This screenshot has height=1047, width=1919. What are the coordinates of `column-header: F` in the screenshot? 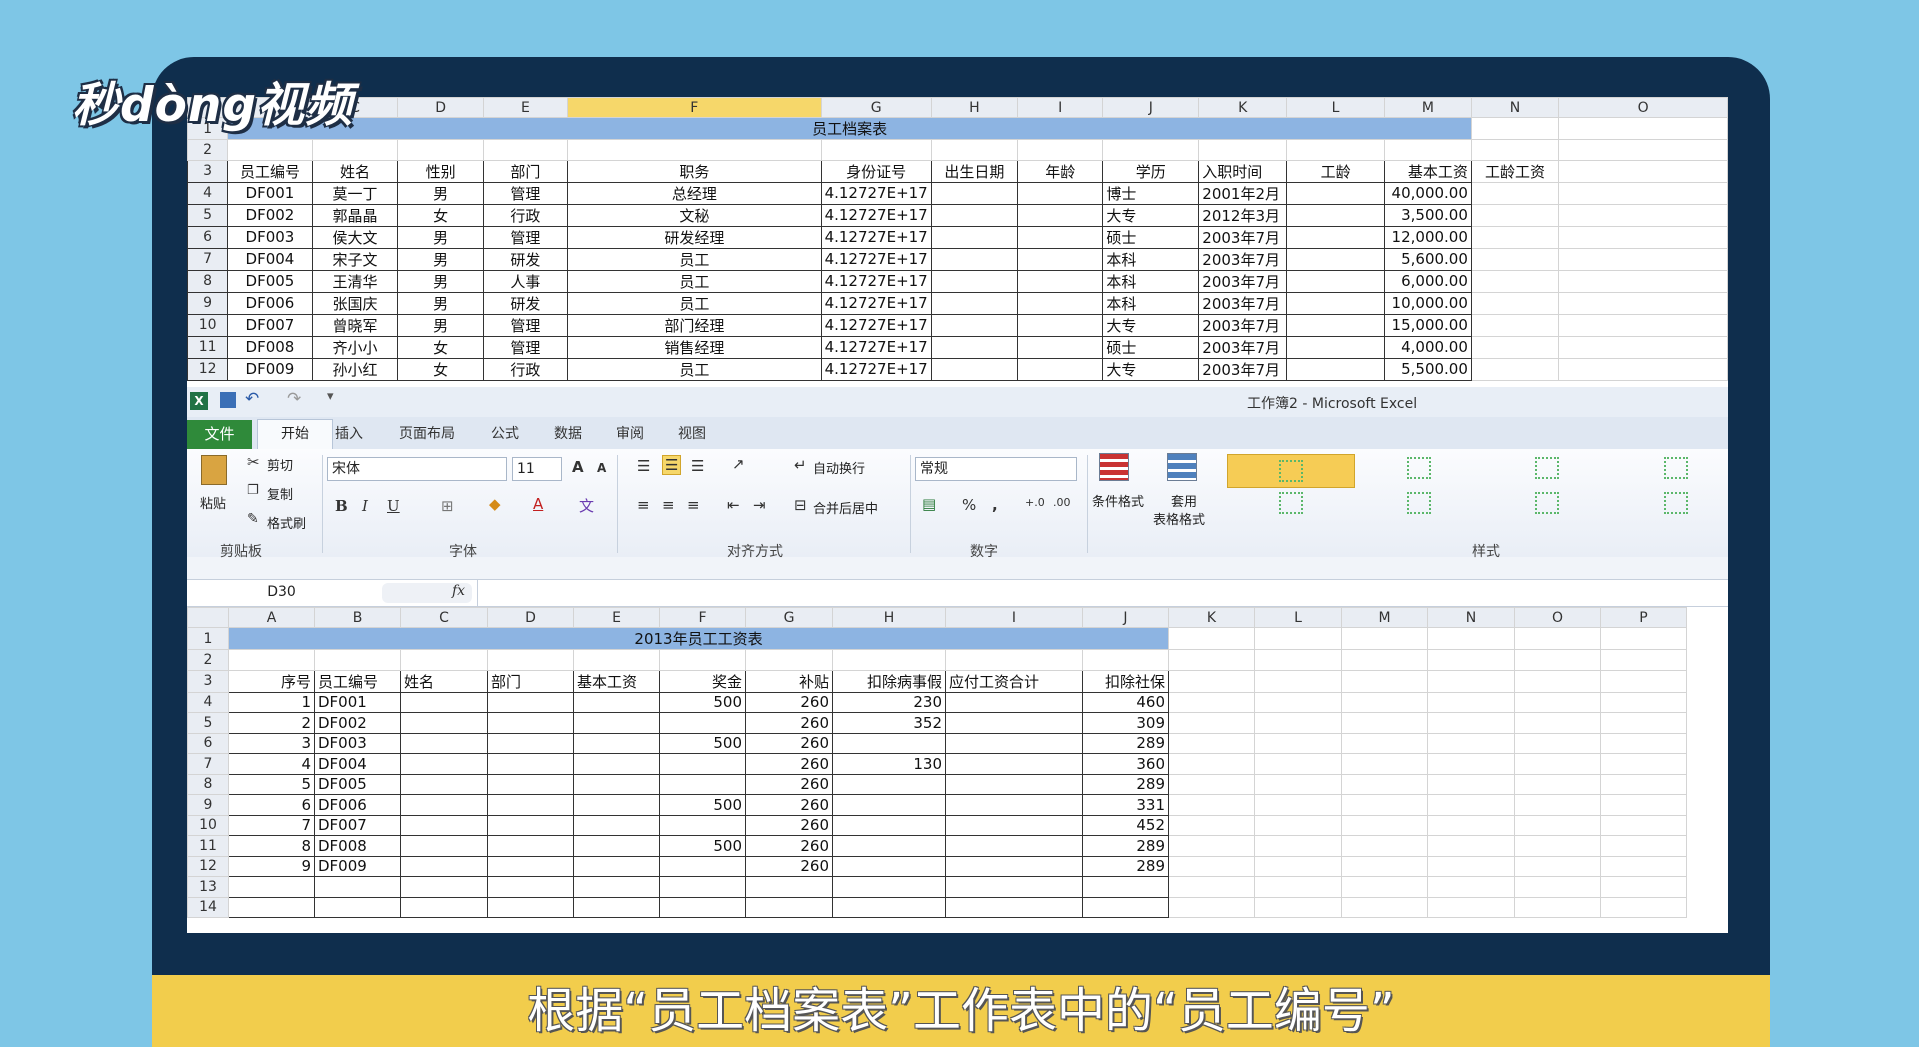 It's located at (694, 107).